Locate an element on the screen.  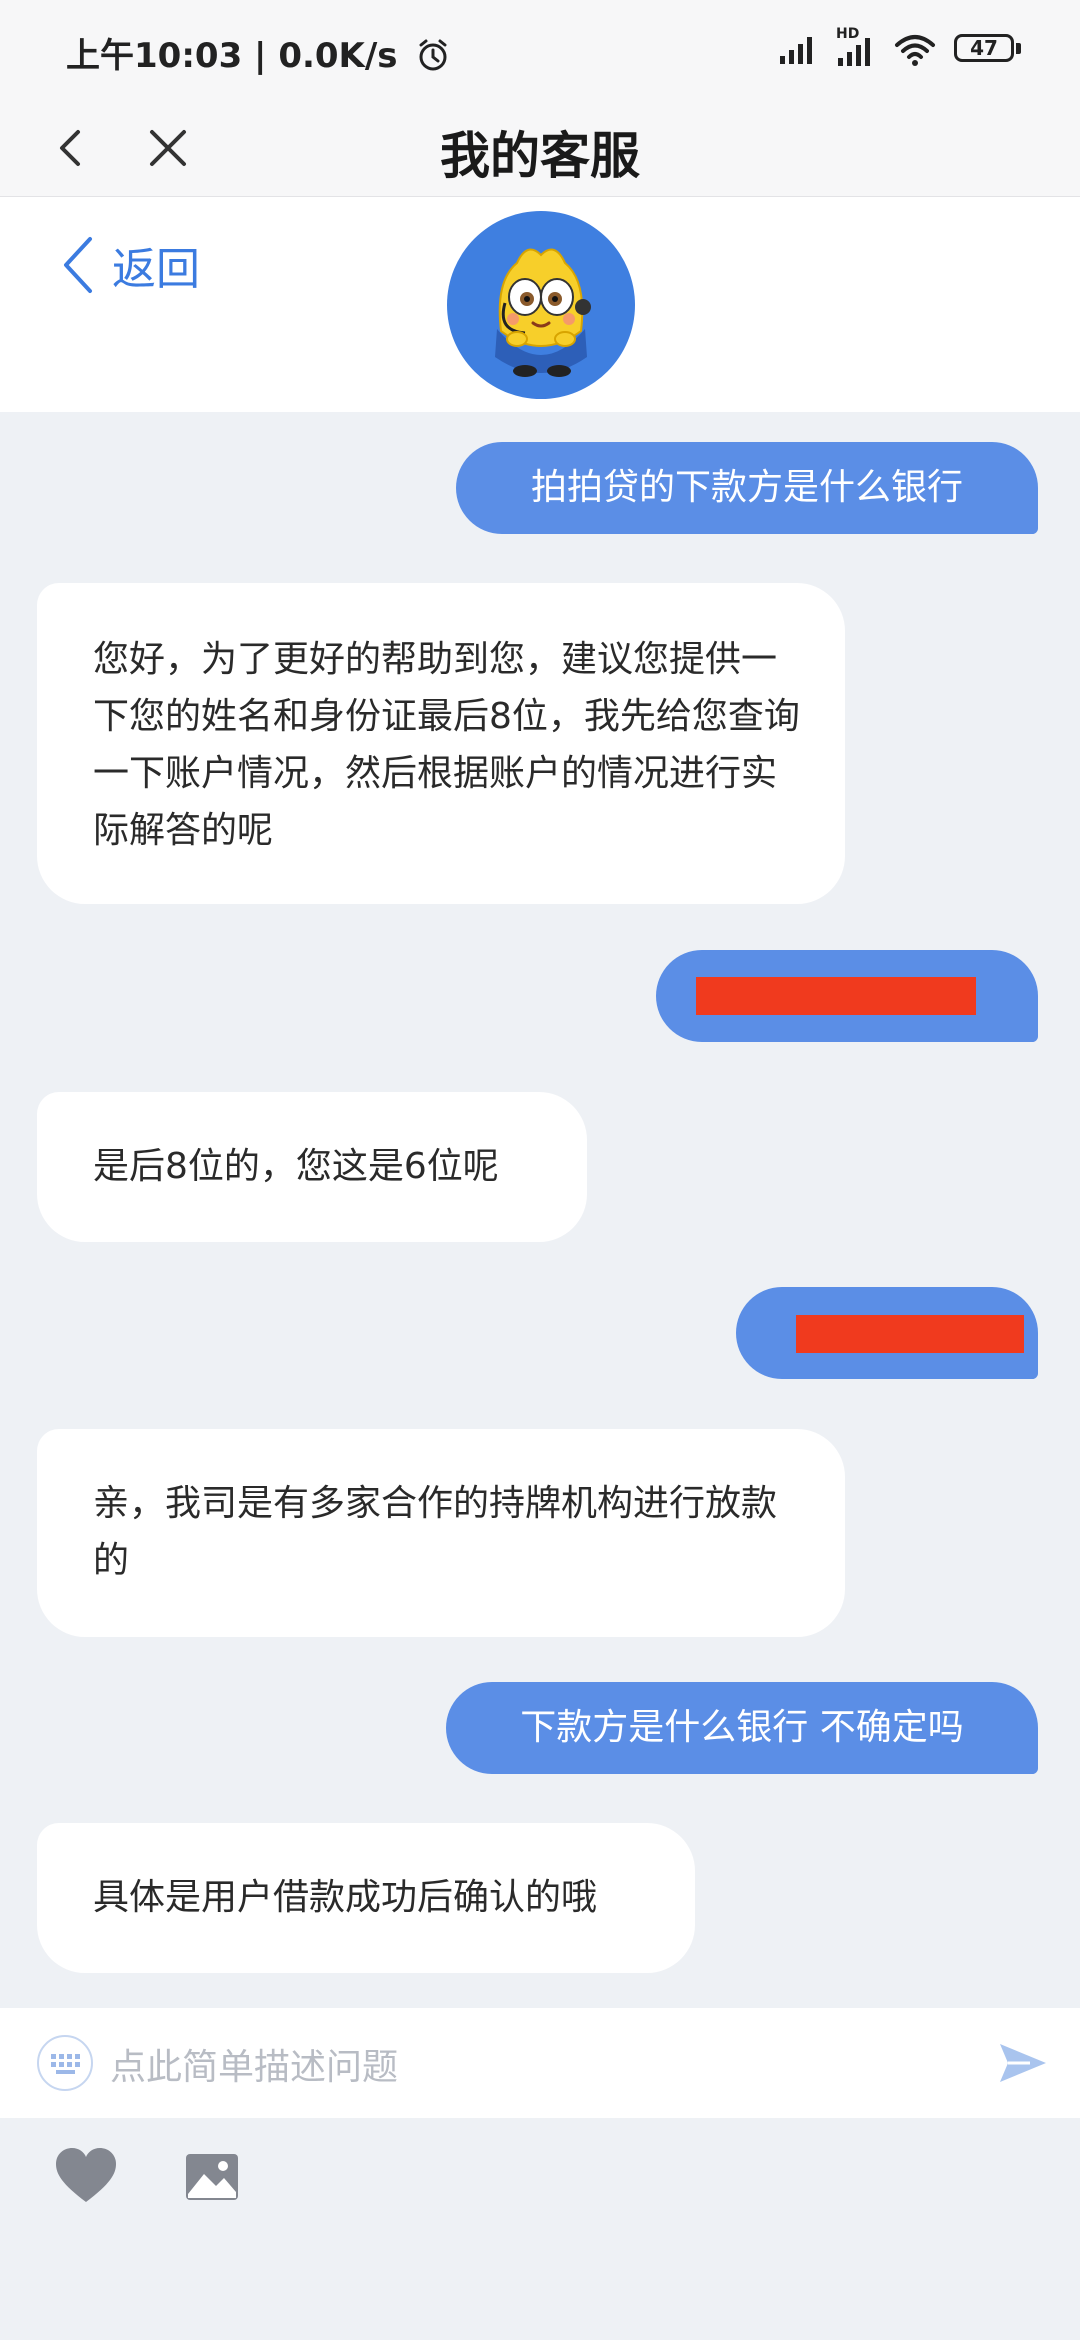
status-time-text: 上午10:03 | 0.0K/s is located at coordinates (232, 56).